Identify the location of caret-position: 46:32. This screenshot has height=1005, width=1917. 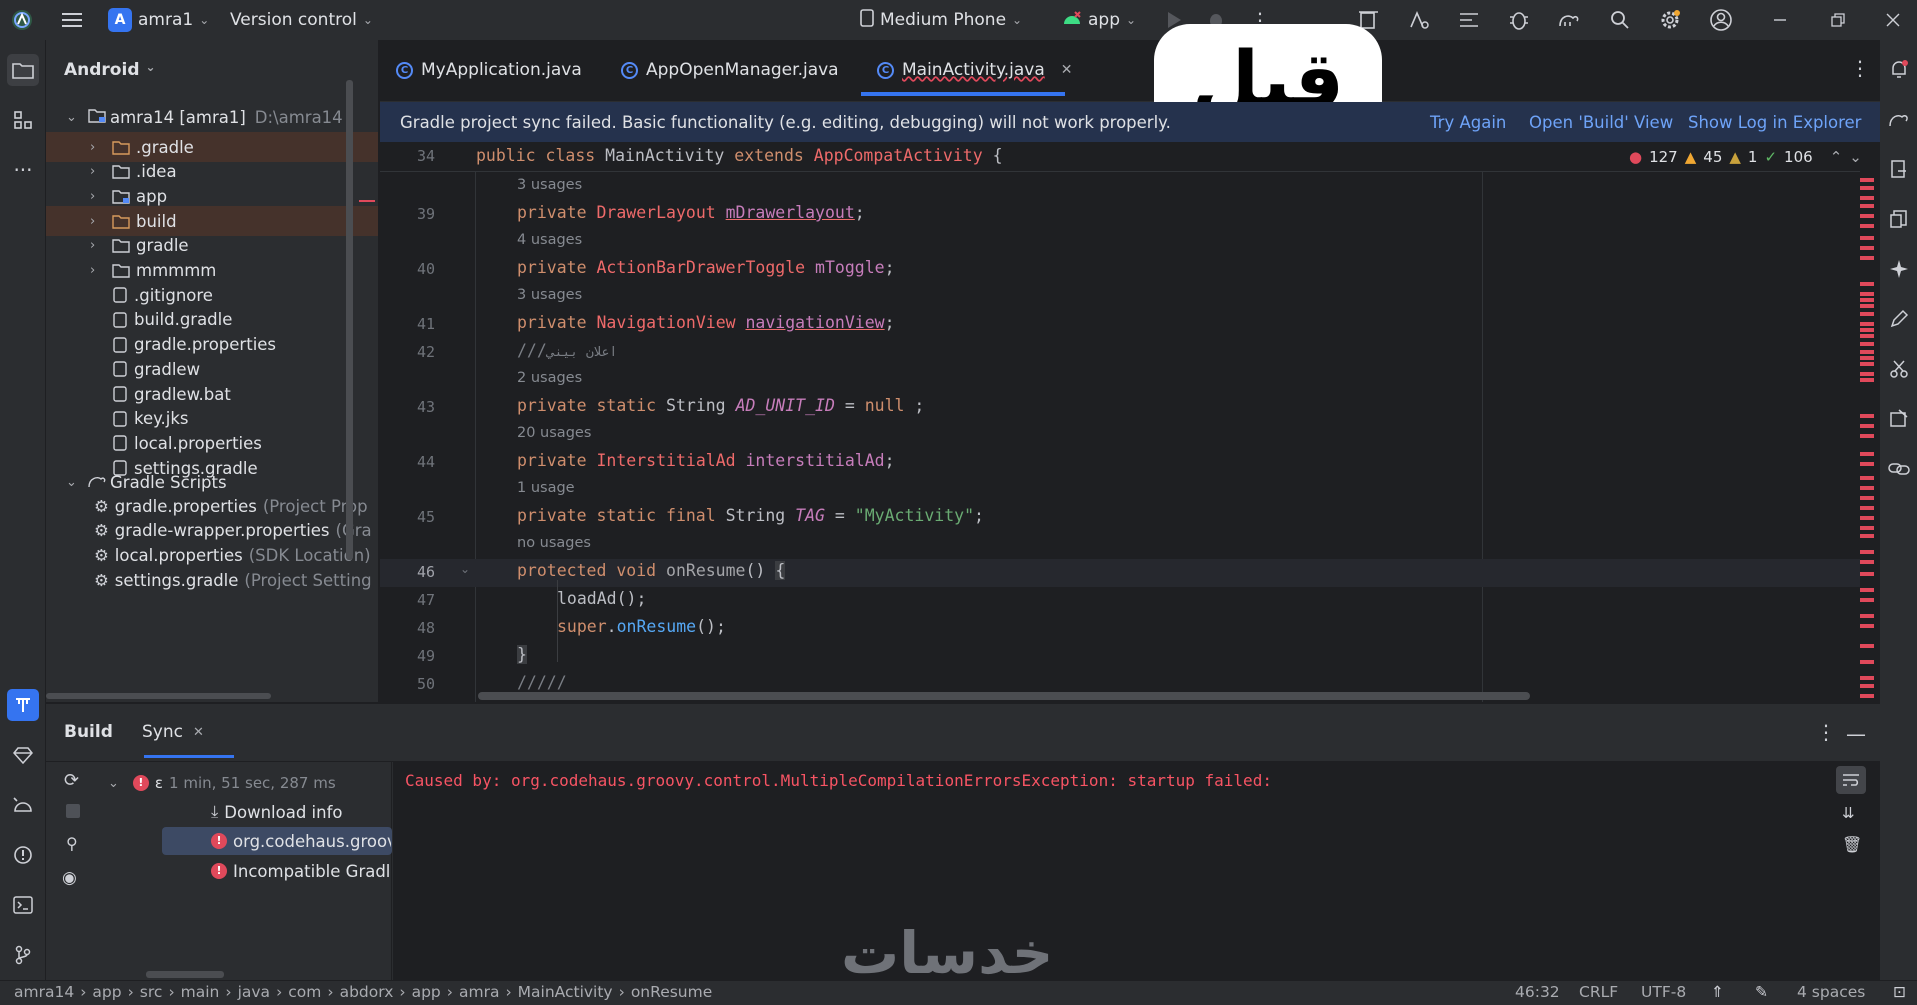
(1537, 992).